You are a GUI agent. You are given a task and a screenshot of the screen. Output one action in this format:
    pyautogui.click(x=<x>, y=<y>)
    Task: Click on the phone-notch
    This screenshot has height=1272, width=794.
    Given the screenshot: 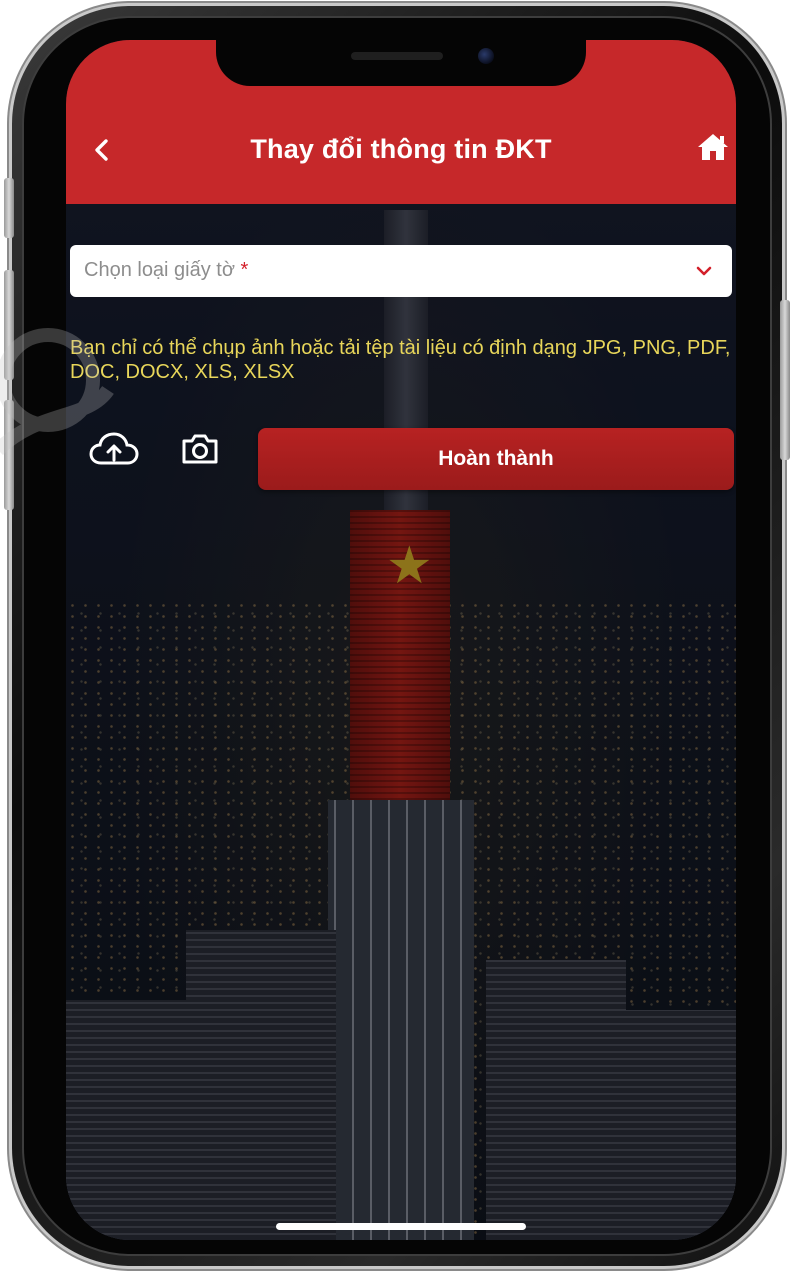 What is the action you would take?
    pyautogui.click(x=401, y=63)
    